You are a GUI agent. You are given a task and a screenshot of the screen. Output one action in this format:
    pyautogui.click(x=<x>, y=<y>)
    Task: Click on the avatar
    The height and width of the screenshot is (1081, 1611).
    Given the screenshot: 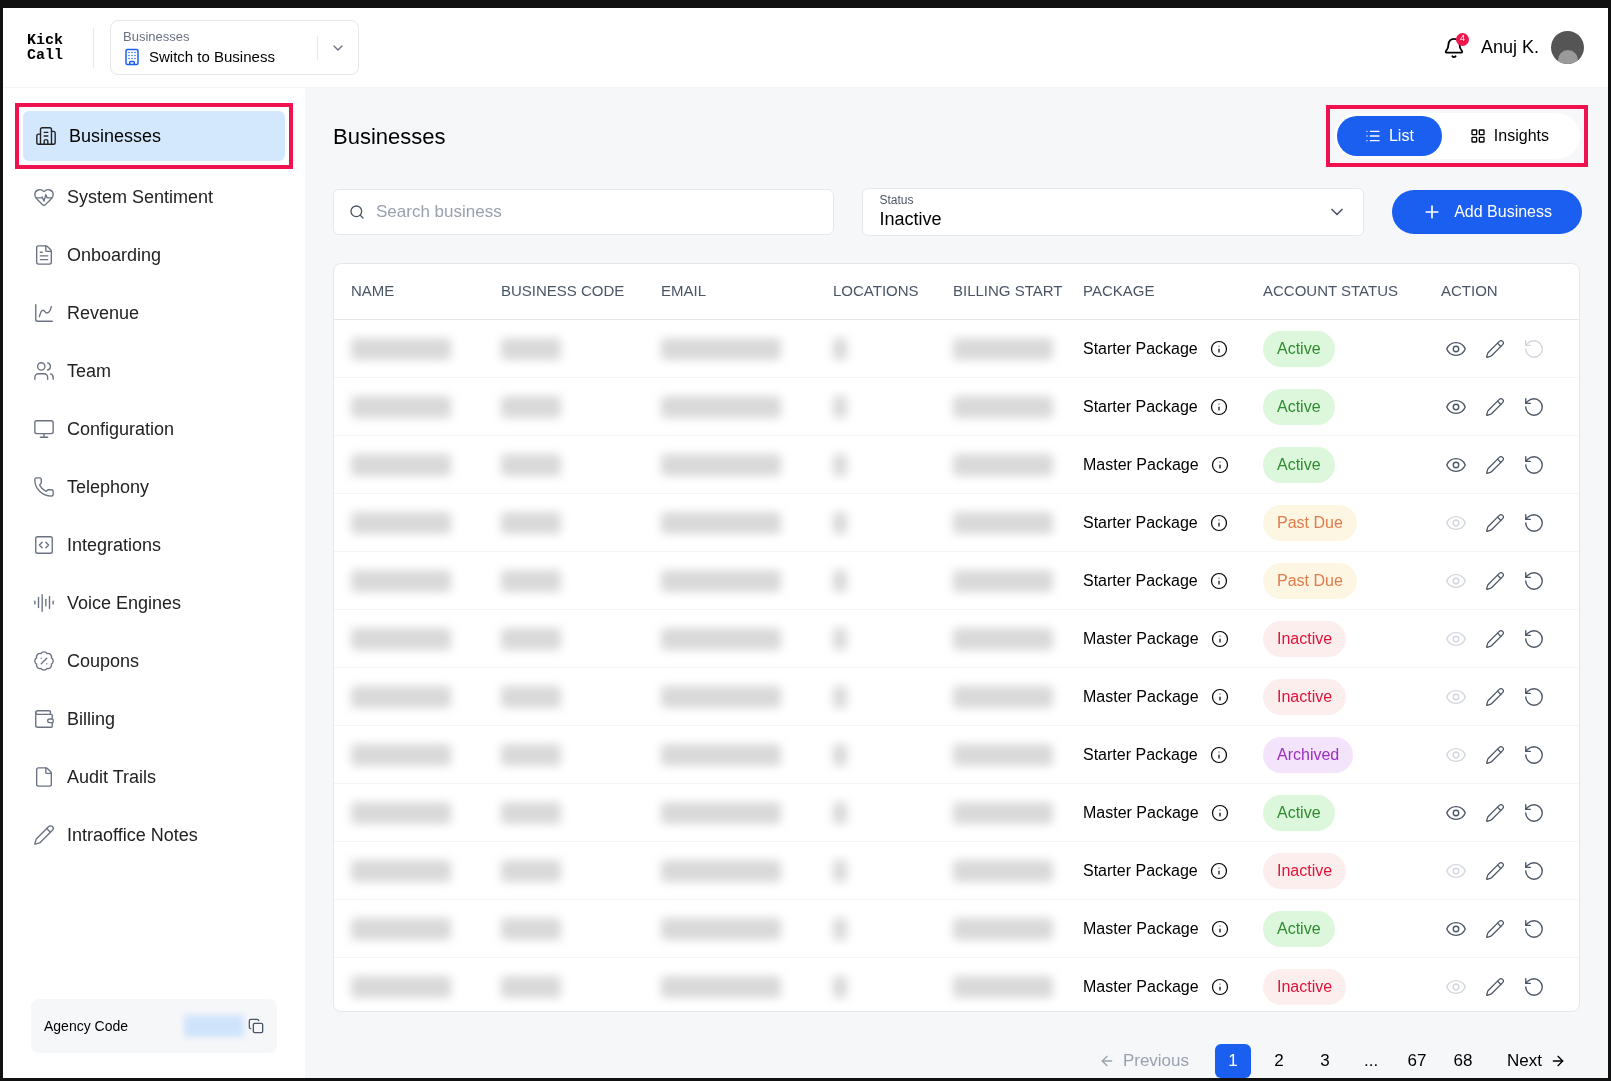 What is the action you would take?
    pyautogui.click(x=1567, y=47)
    